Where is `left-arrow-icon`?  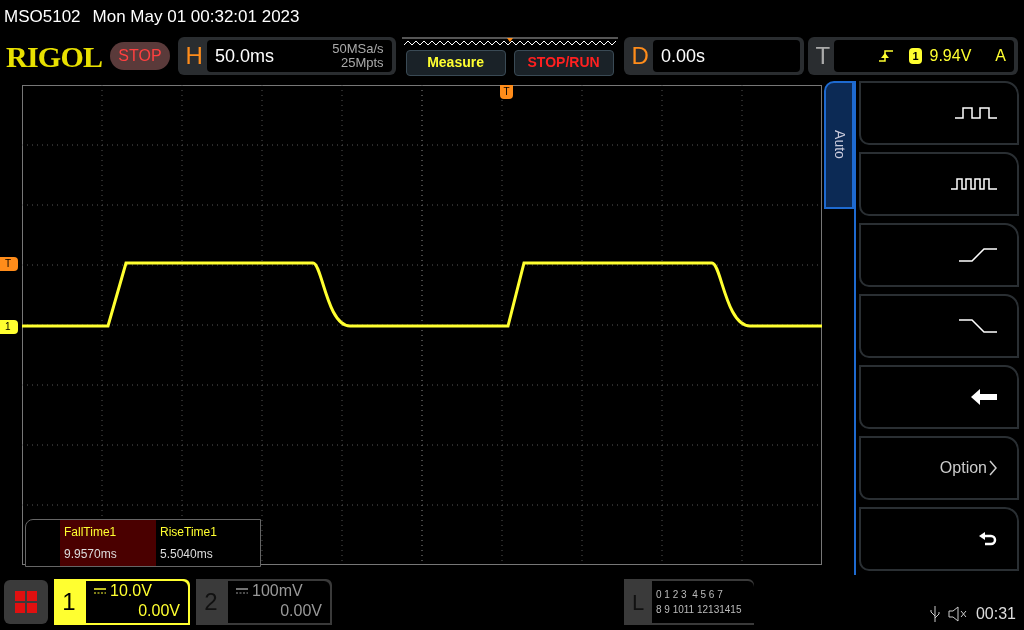
left-arrow-icon is located at coordinates (984, 396).